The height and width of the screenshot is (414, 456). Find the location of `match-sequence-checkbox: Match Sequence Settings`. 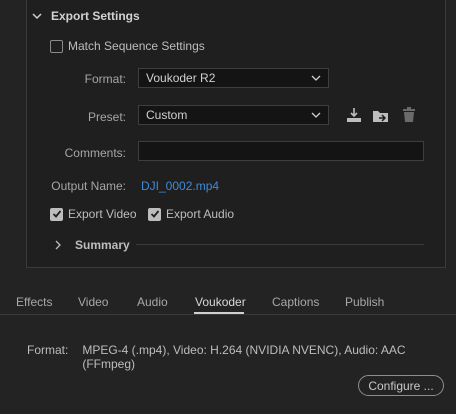

match-sequence-checkbox: Match Sequence Settings is located at coordinates (127, 46).